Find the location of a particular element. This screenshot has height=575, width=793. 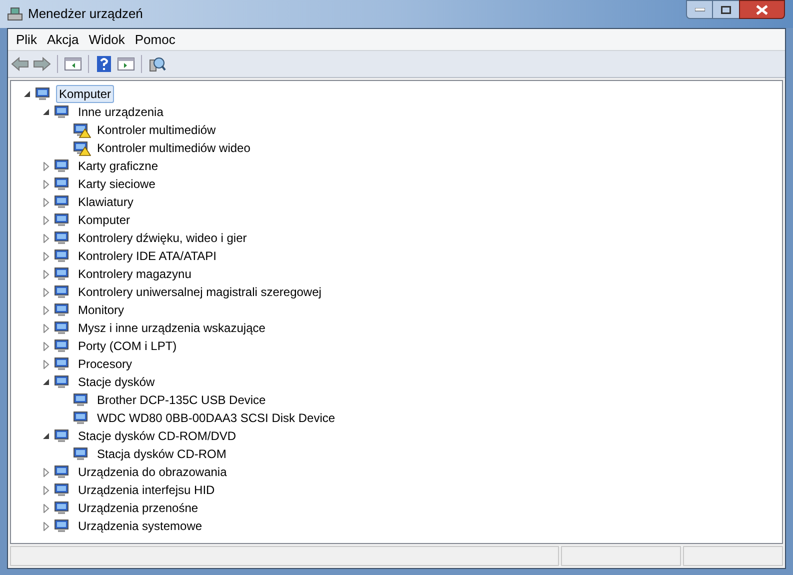

menu-item: Pomoc is located at coordinates (155, 40).